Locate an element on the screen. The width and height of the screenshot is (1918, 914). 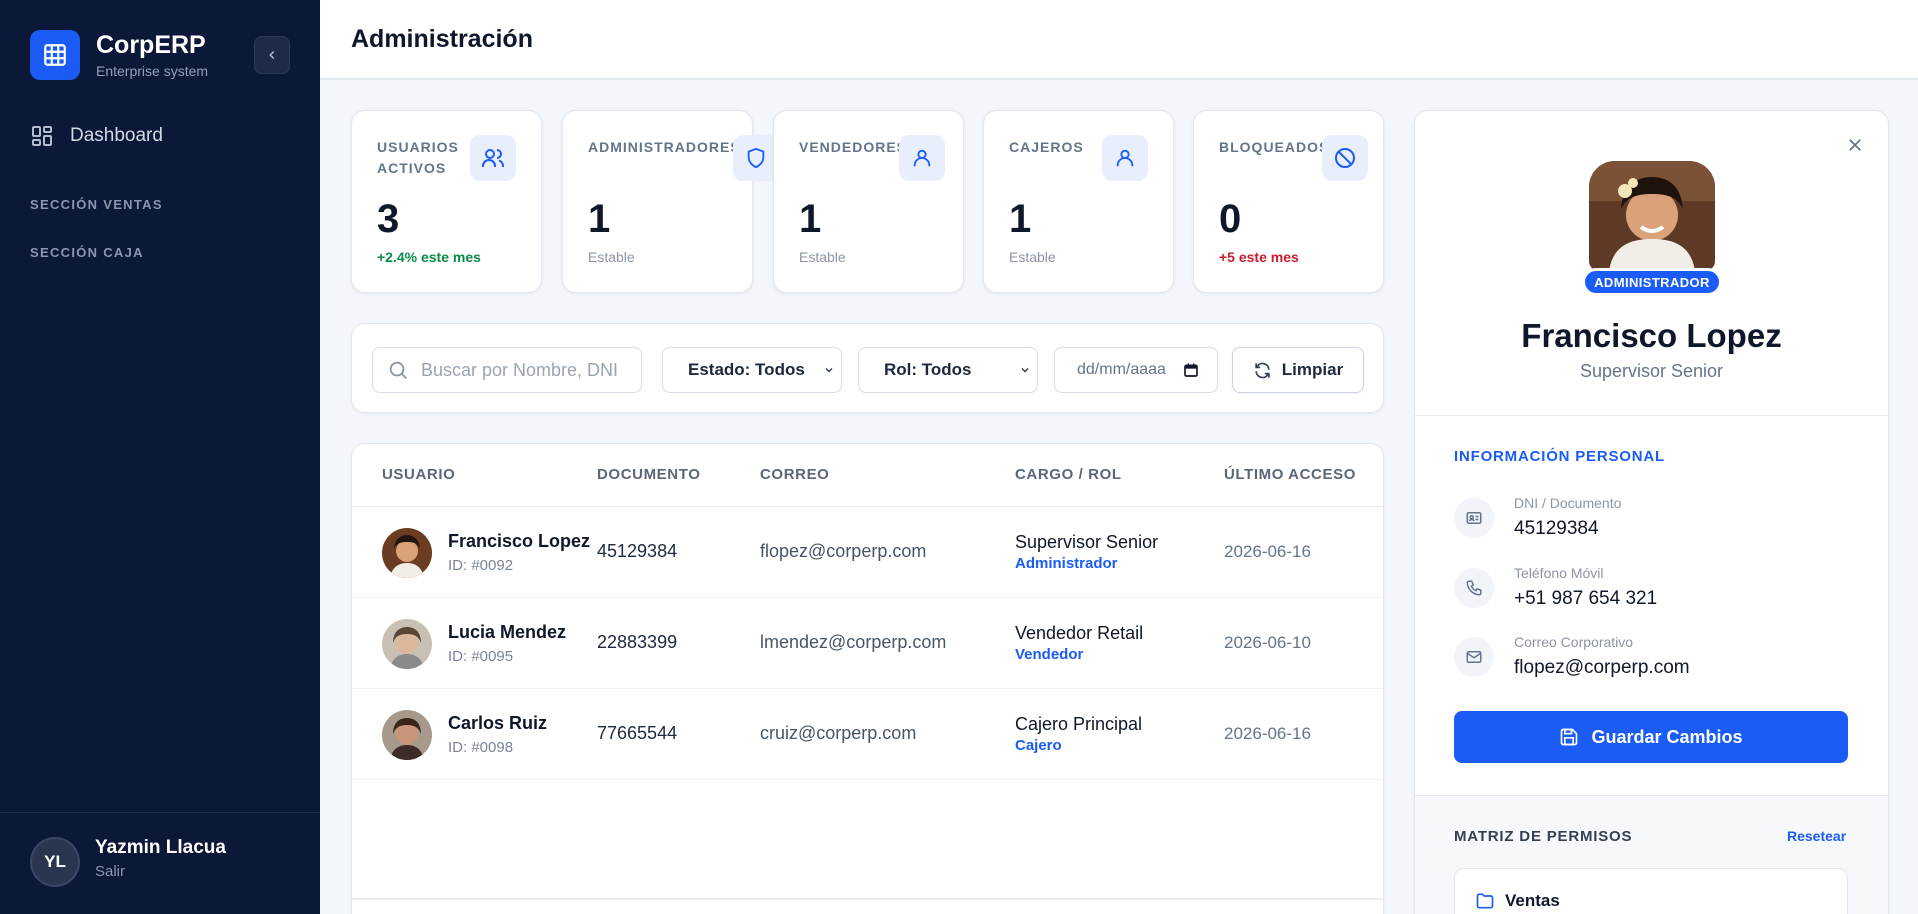
user-position: Vendedor Retail is located at coordinates (1079, 633).